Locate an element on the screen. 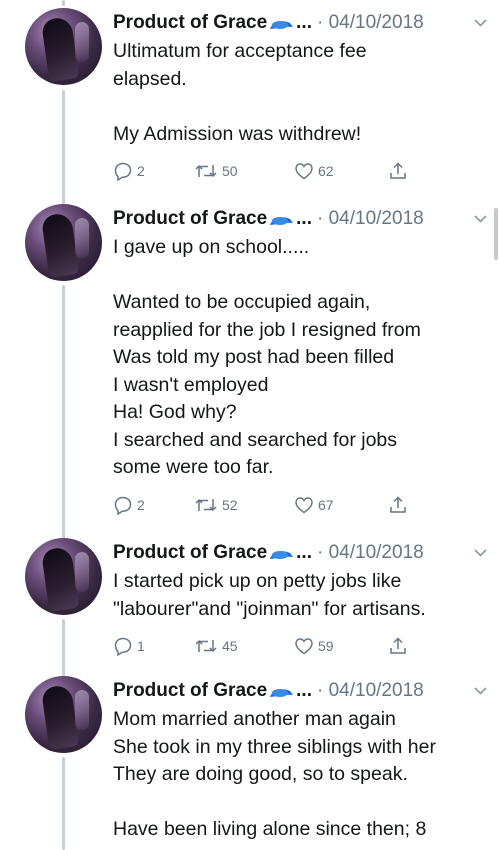  like-button: 62 is located at coordinates (341, 171).